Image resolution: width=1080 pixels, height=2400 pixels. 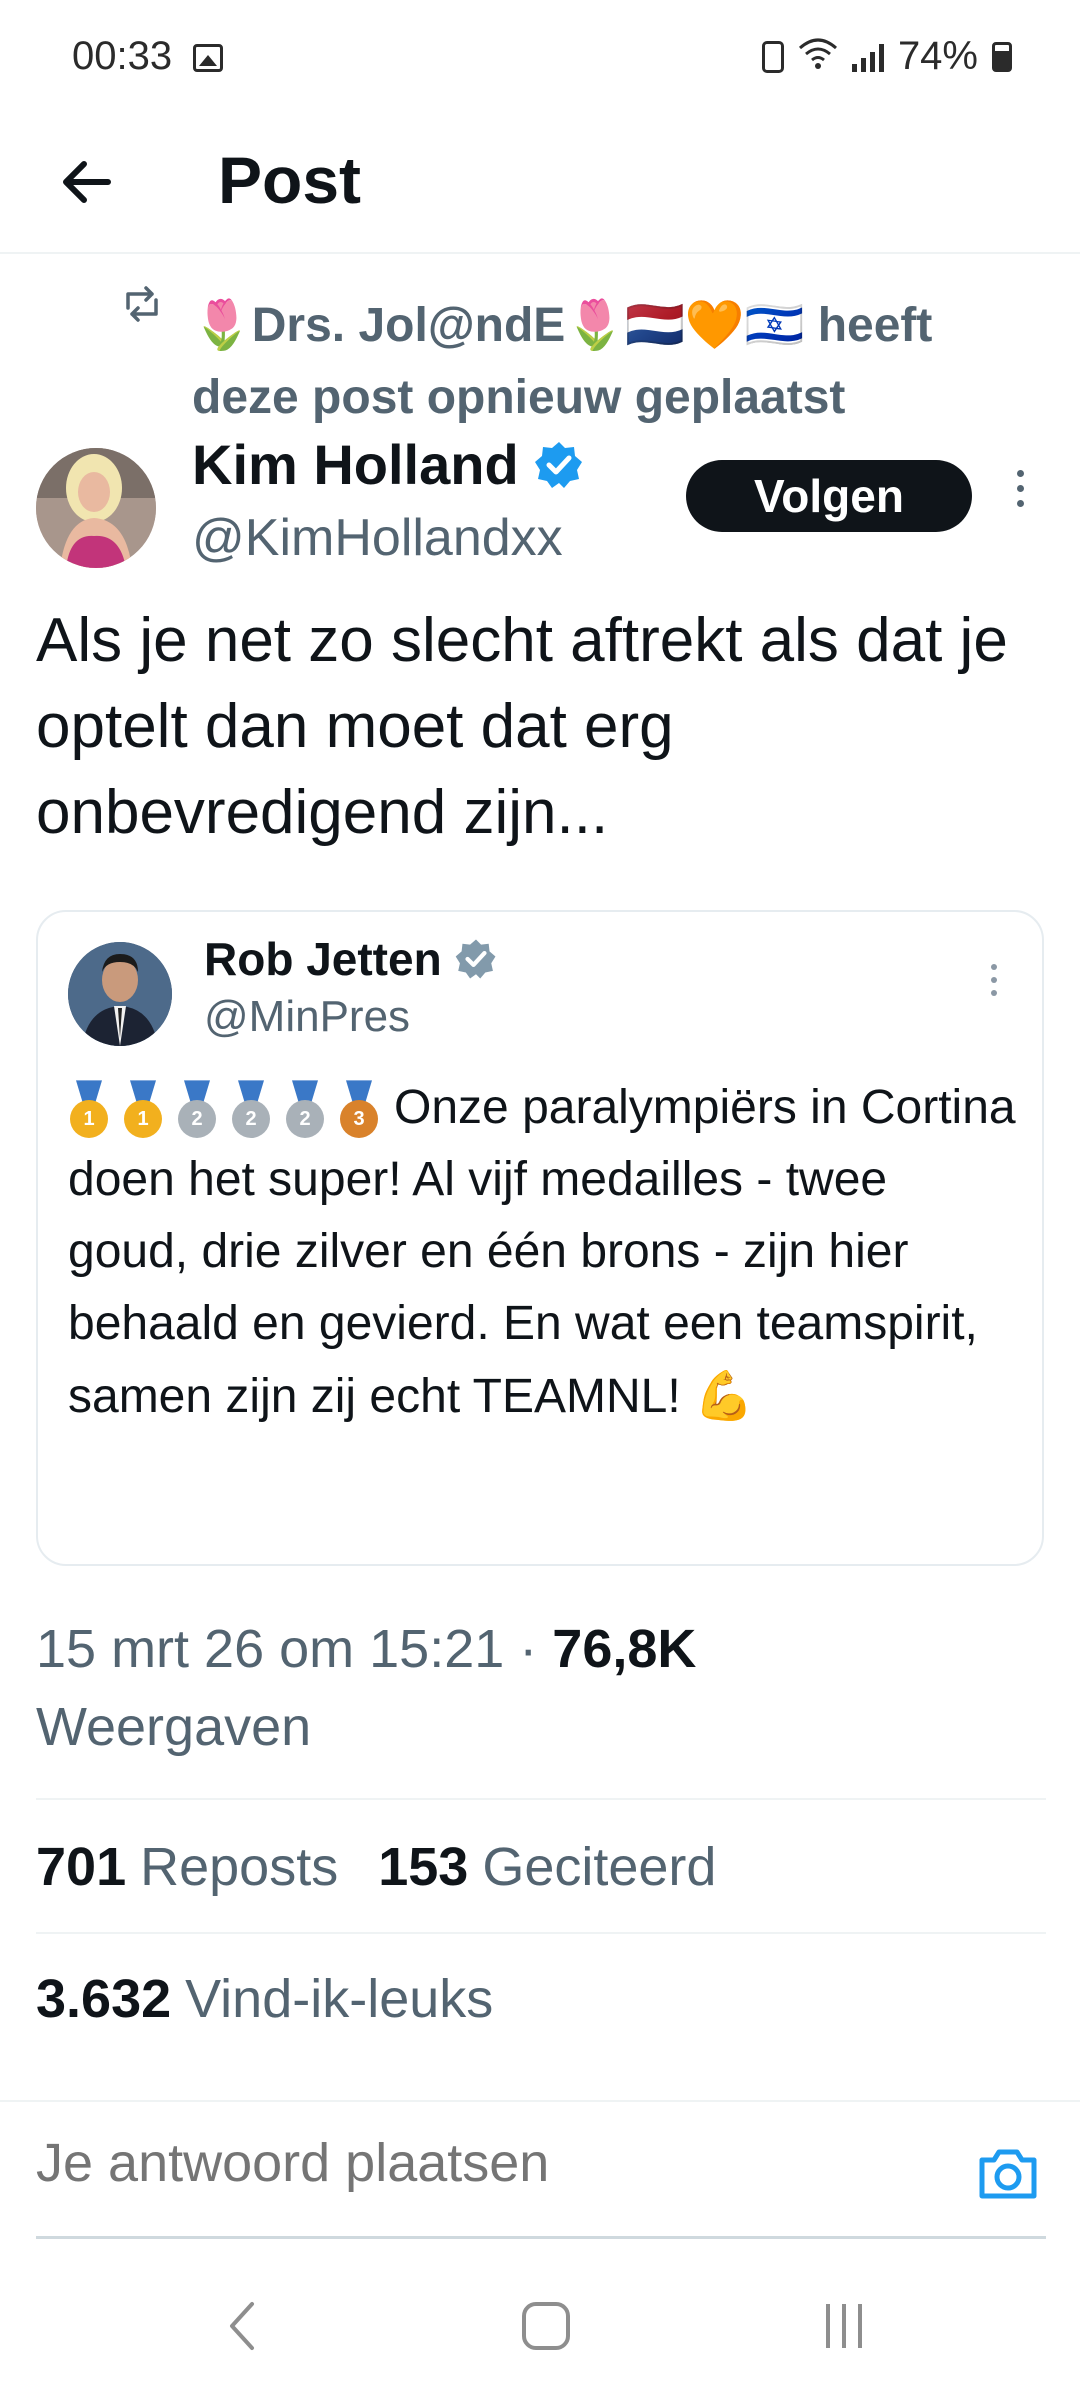 What do you see at coordinates (120, 994) in the screenshot?
I see `quoted-author-avatar` at bounding box center [120, 994].